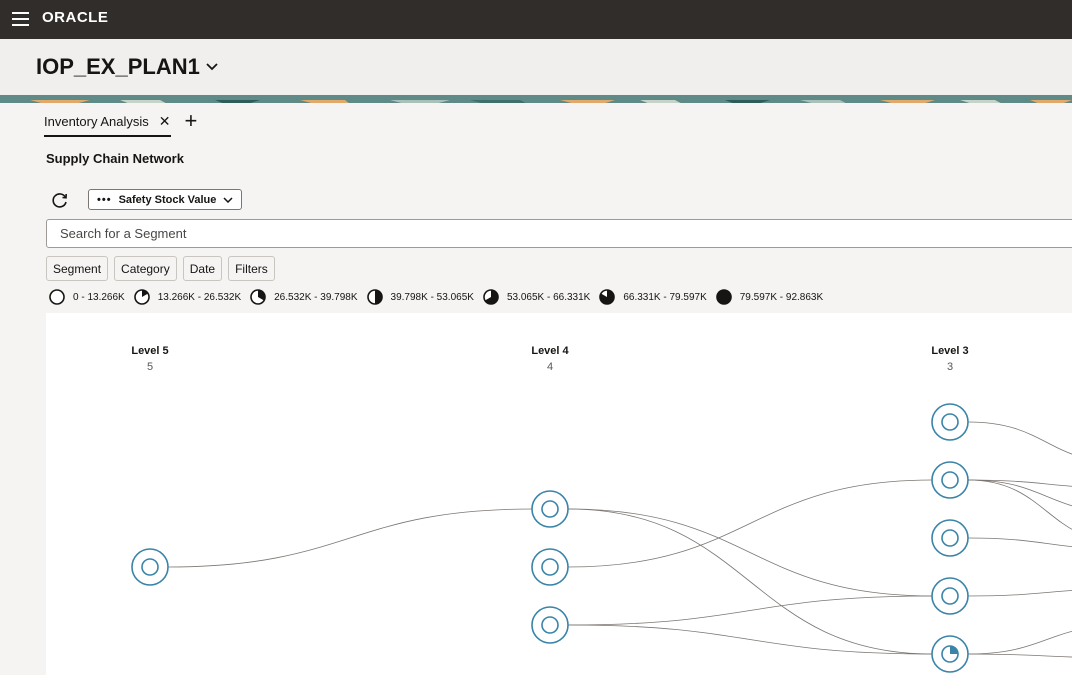  I want to click on legend-item: 26.532K - 39.798K, so click(304, 297).